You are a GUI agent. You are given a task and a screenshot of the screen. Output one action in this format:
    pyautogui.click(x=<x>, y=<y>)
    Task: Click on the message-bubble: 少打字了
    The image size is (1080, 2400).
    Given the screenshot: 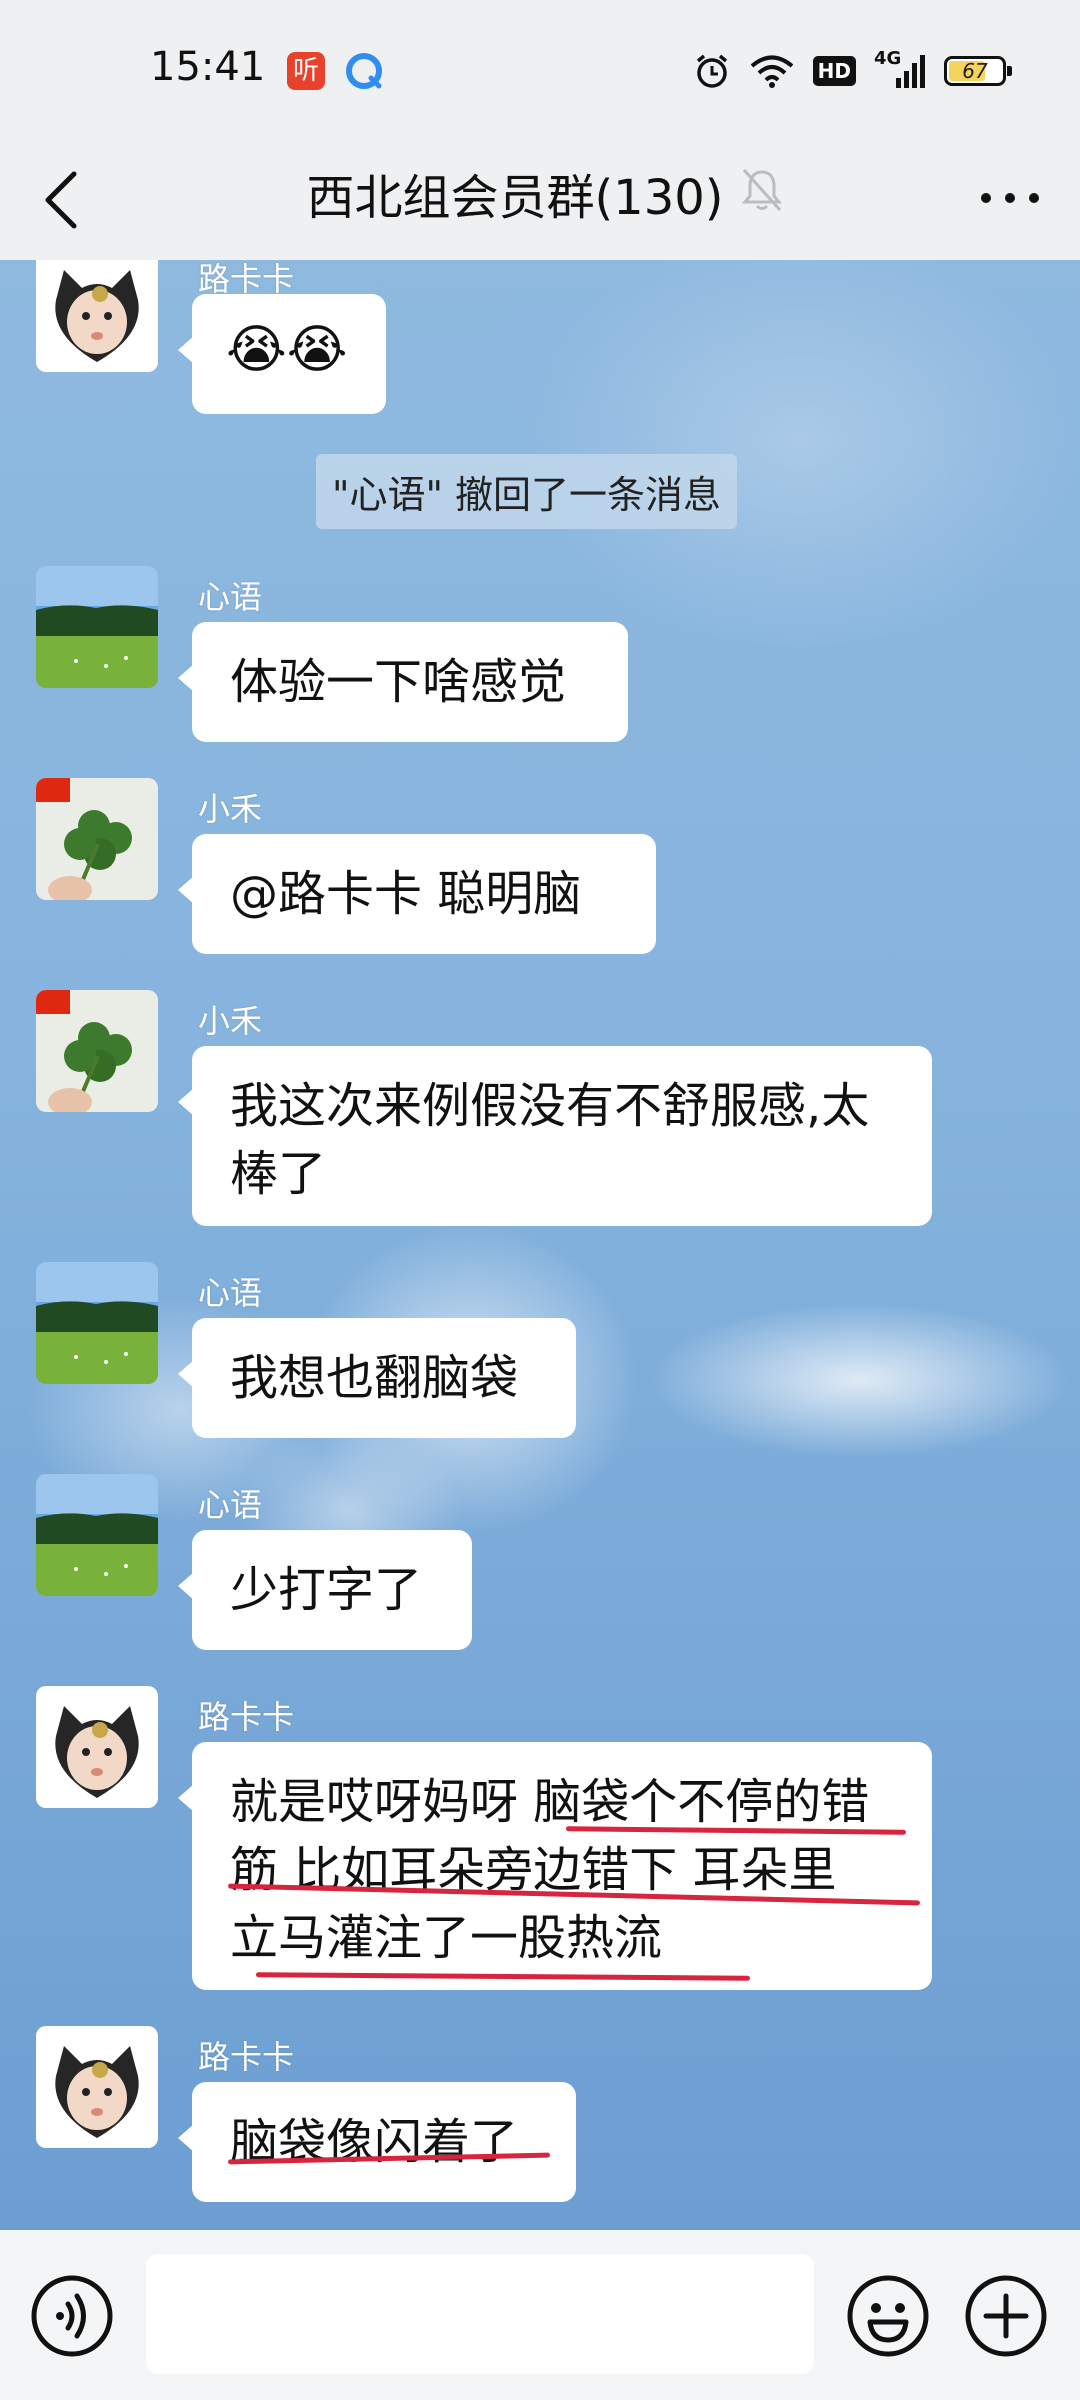 What is the action you would take?
    pyautogui.click(x=325, y=1590)
    